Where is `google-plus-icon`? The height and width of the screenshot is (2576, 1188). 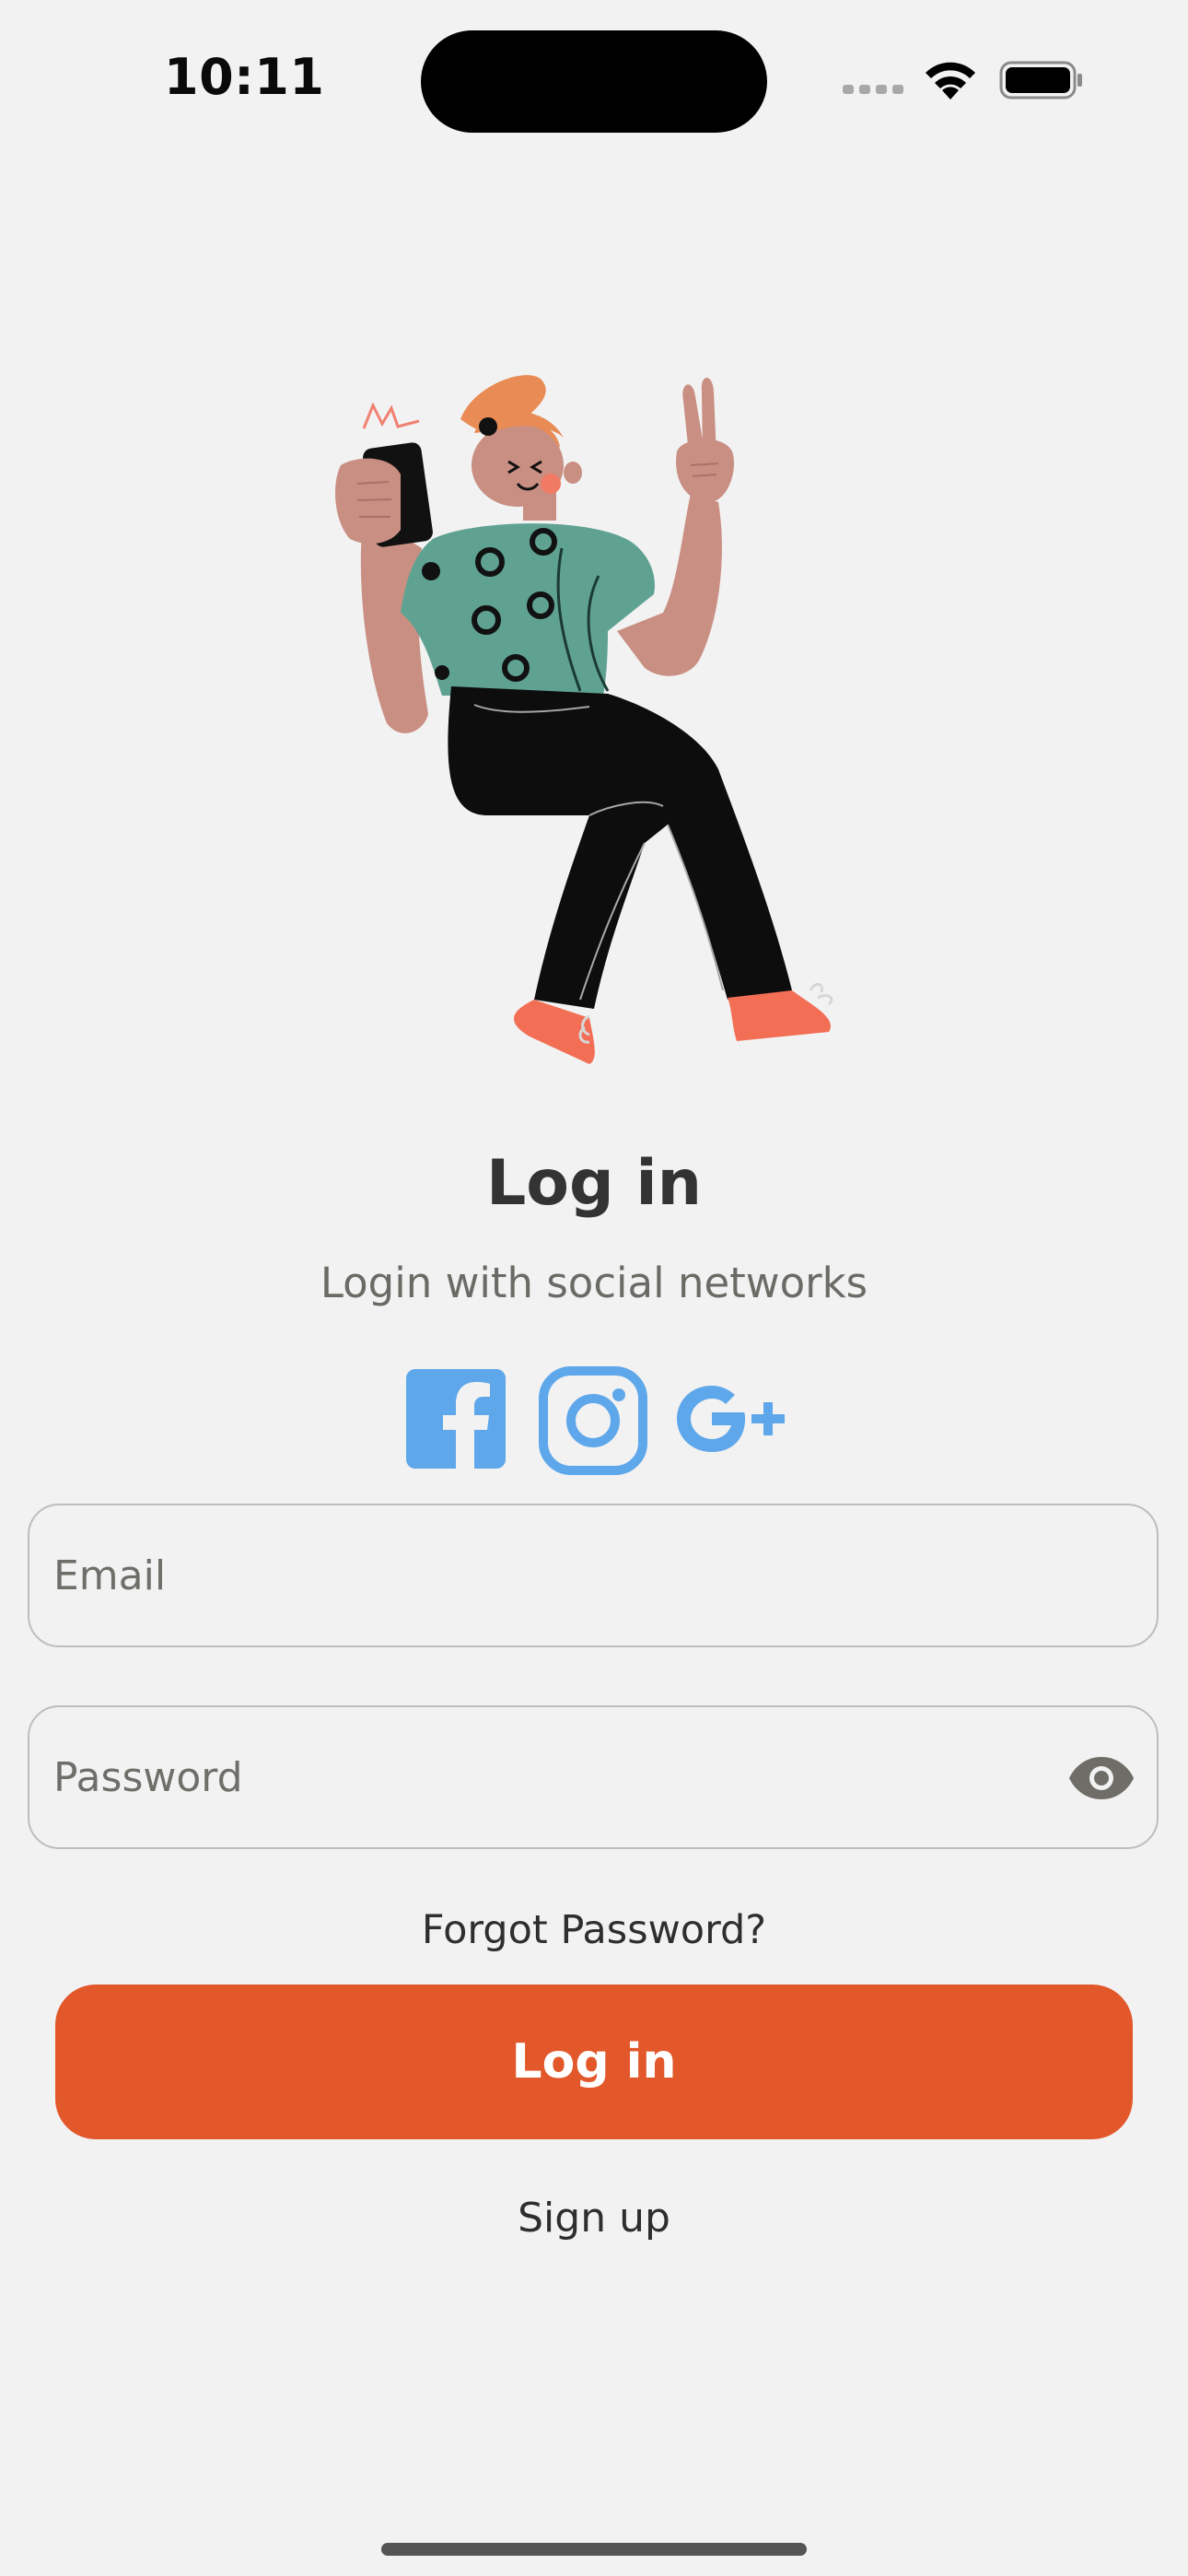
google-plus-icon is located at coordinates (733, 1419).